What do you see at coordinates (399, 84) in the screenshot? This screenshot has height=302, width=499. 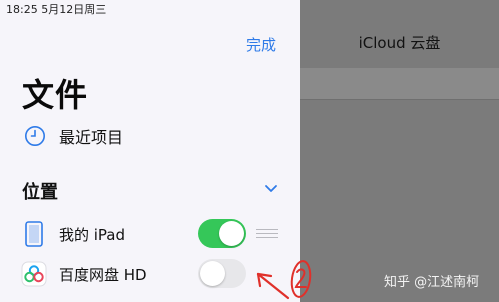 I see `search-bar-area` at bounding box center [399, 84].